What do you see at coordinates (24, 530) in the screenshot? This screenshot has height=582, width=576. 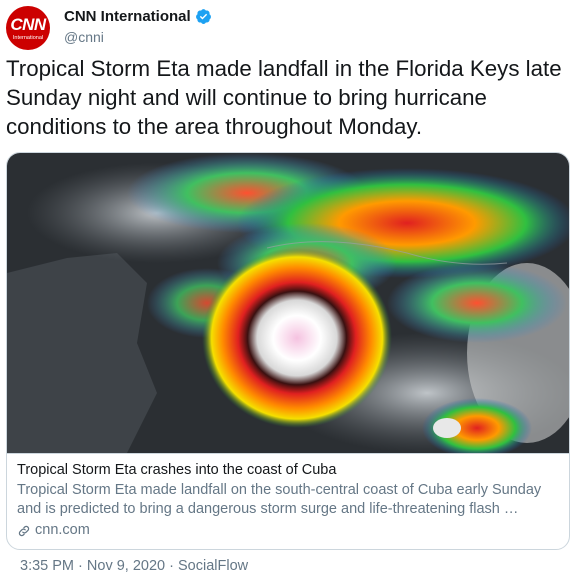 I see `link-icon` at bounding box center [24, 530].